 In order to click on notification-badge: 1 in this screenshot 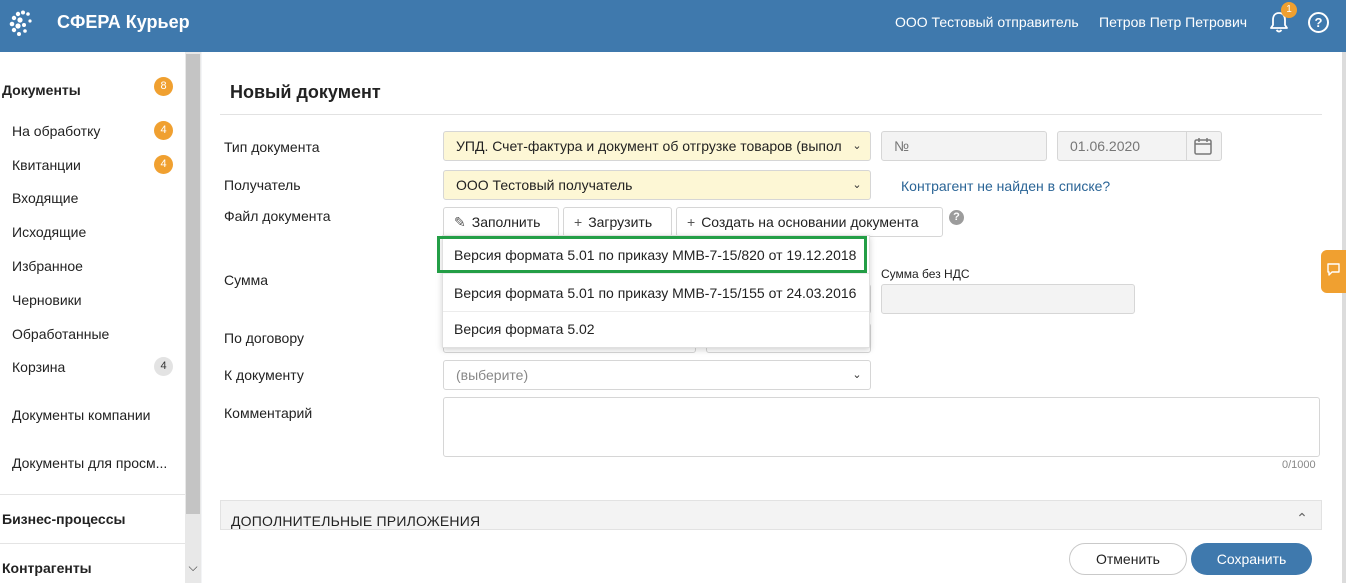, I will do `click(1289, 10)`.